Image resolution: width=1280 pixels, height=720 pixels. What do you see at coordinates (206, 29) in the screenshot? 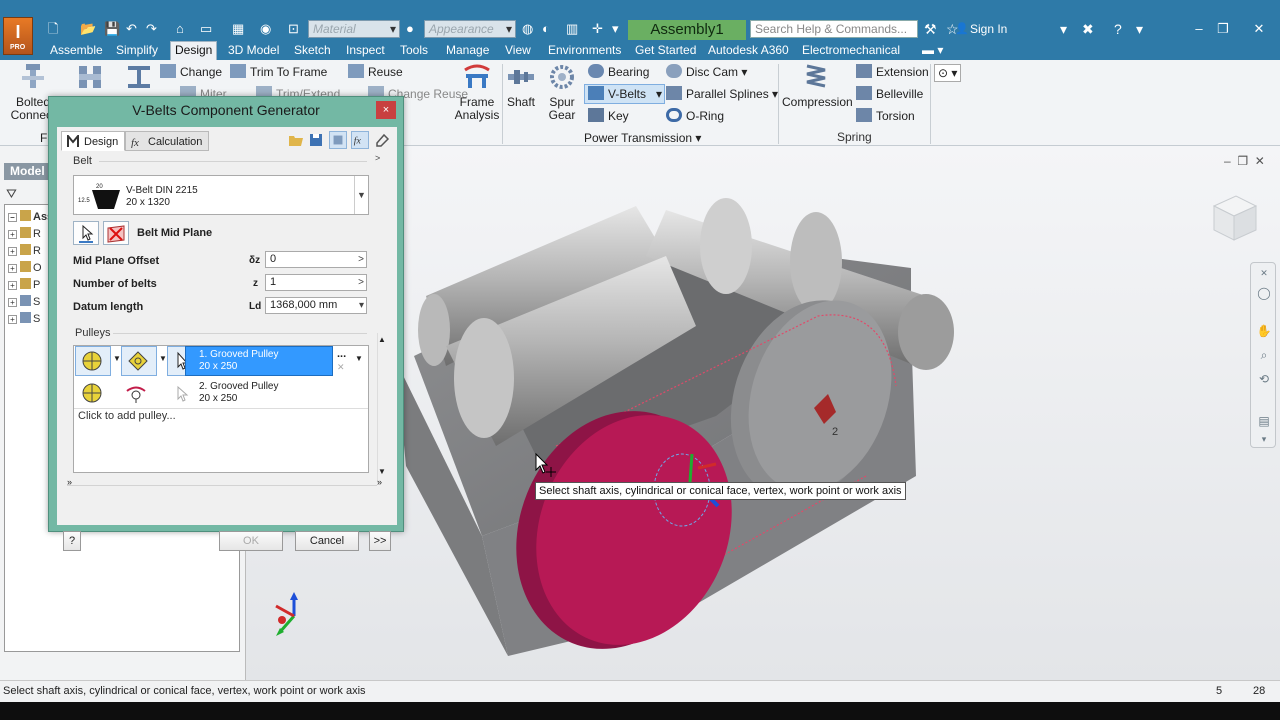
I see `update-icon: ▭` at bounding box center [206, 29].